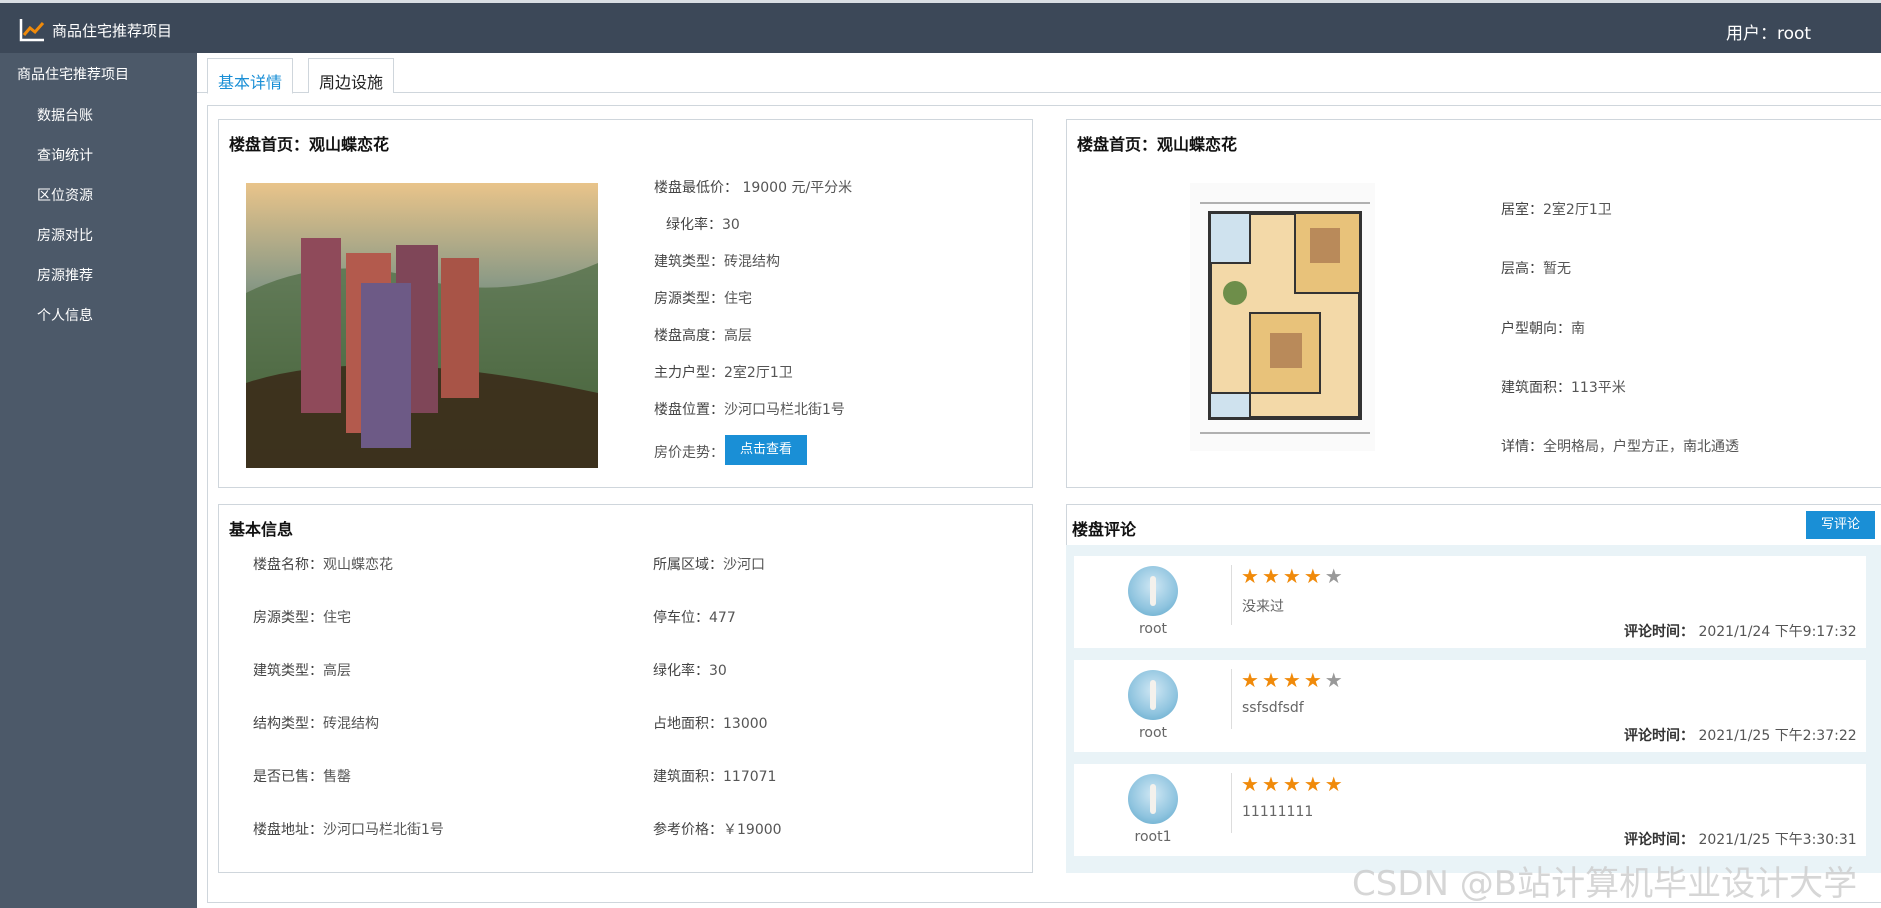 The image size is (1881, 908). I want to click on current-user: 用户：root, so click(1768, 31).